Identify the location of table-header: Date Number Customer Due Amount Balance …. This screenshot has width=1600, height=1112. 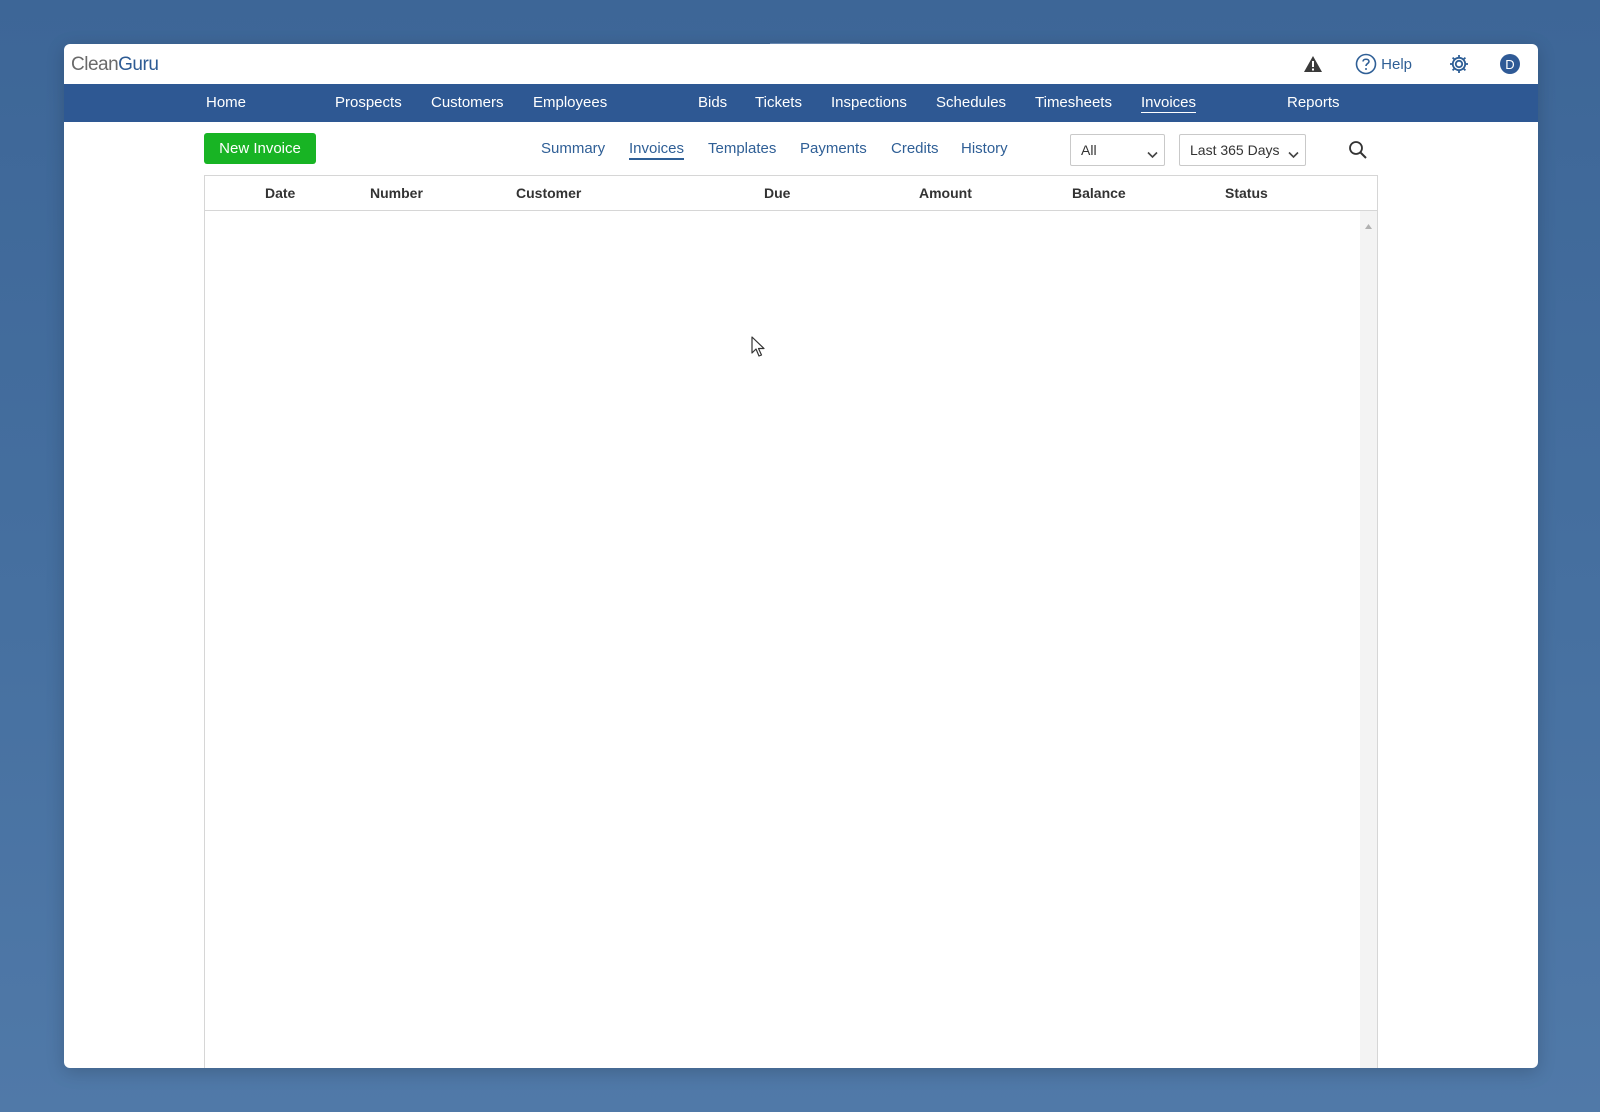
(791, 193).